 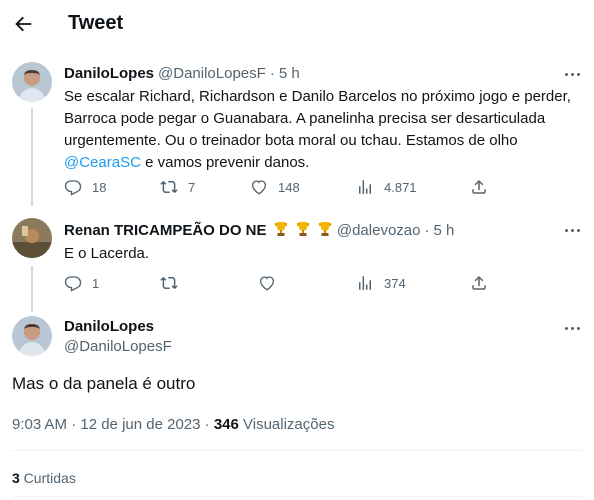 What do you see at coordinates (104, 383) in the screenshot?
I see `main-tweet-text: Mas o da panela é outro` at bounding box center [104, 383].